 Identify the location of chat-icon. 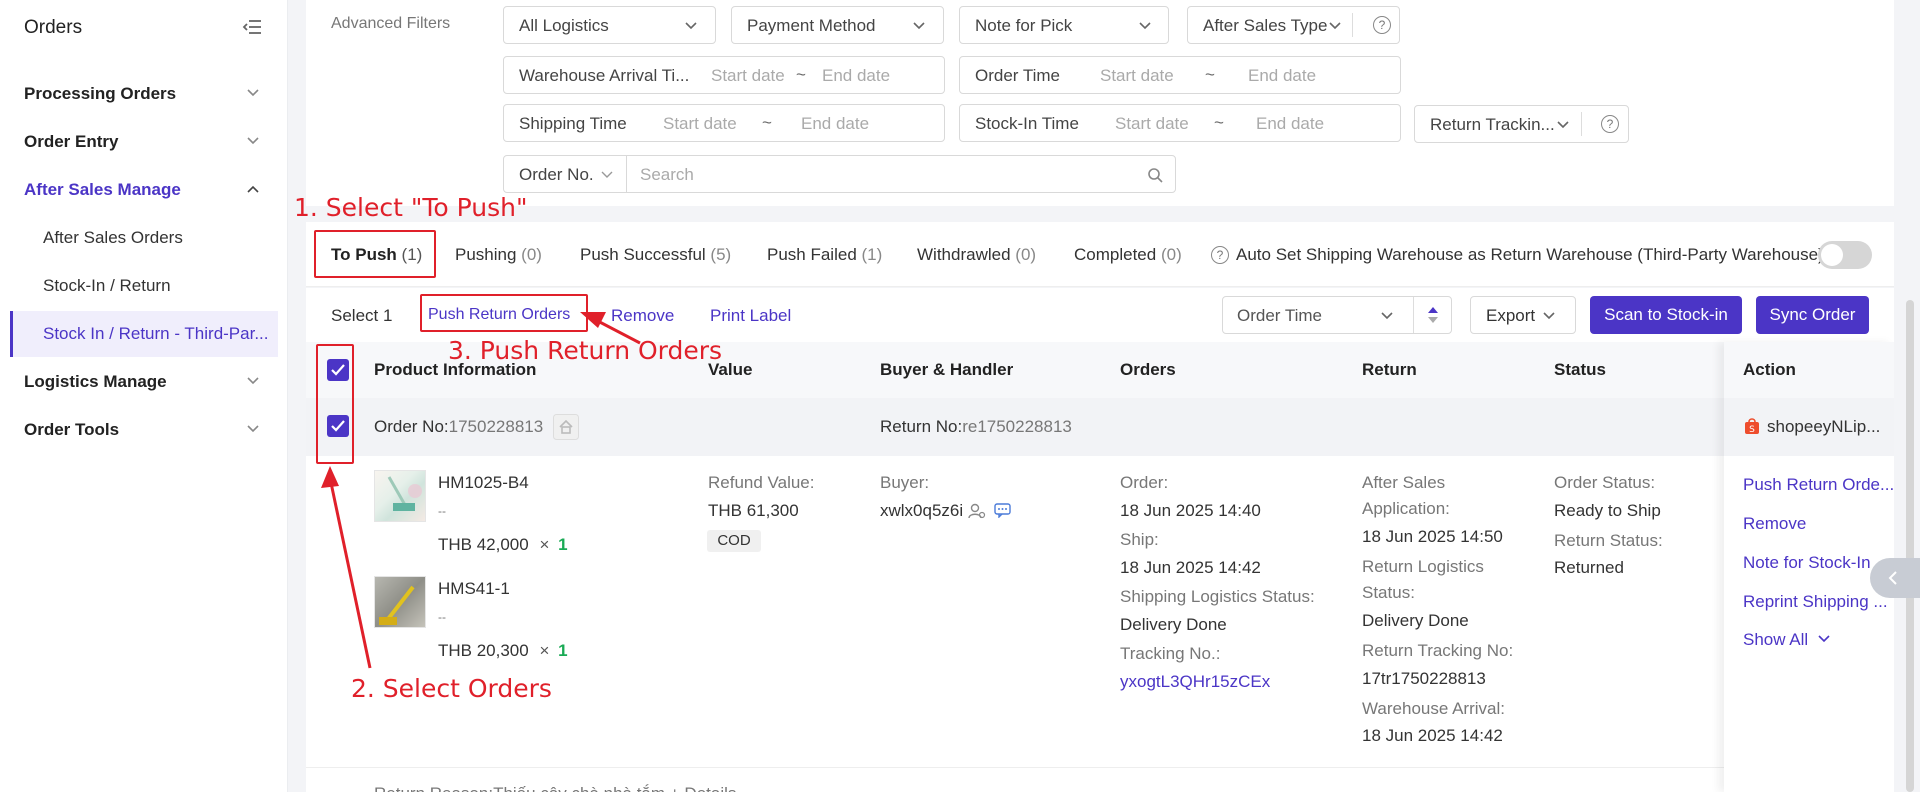
(1002, 510).